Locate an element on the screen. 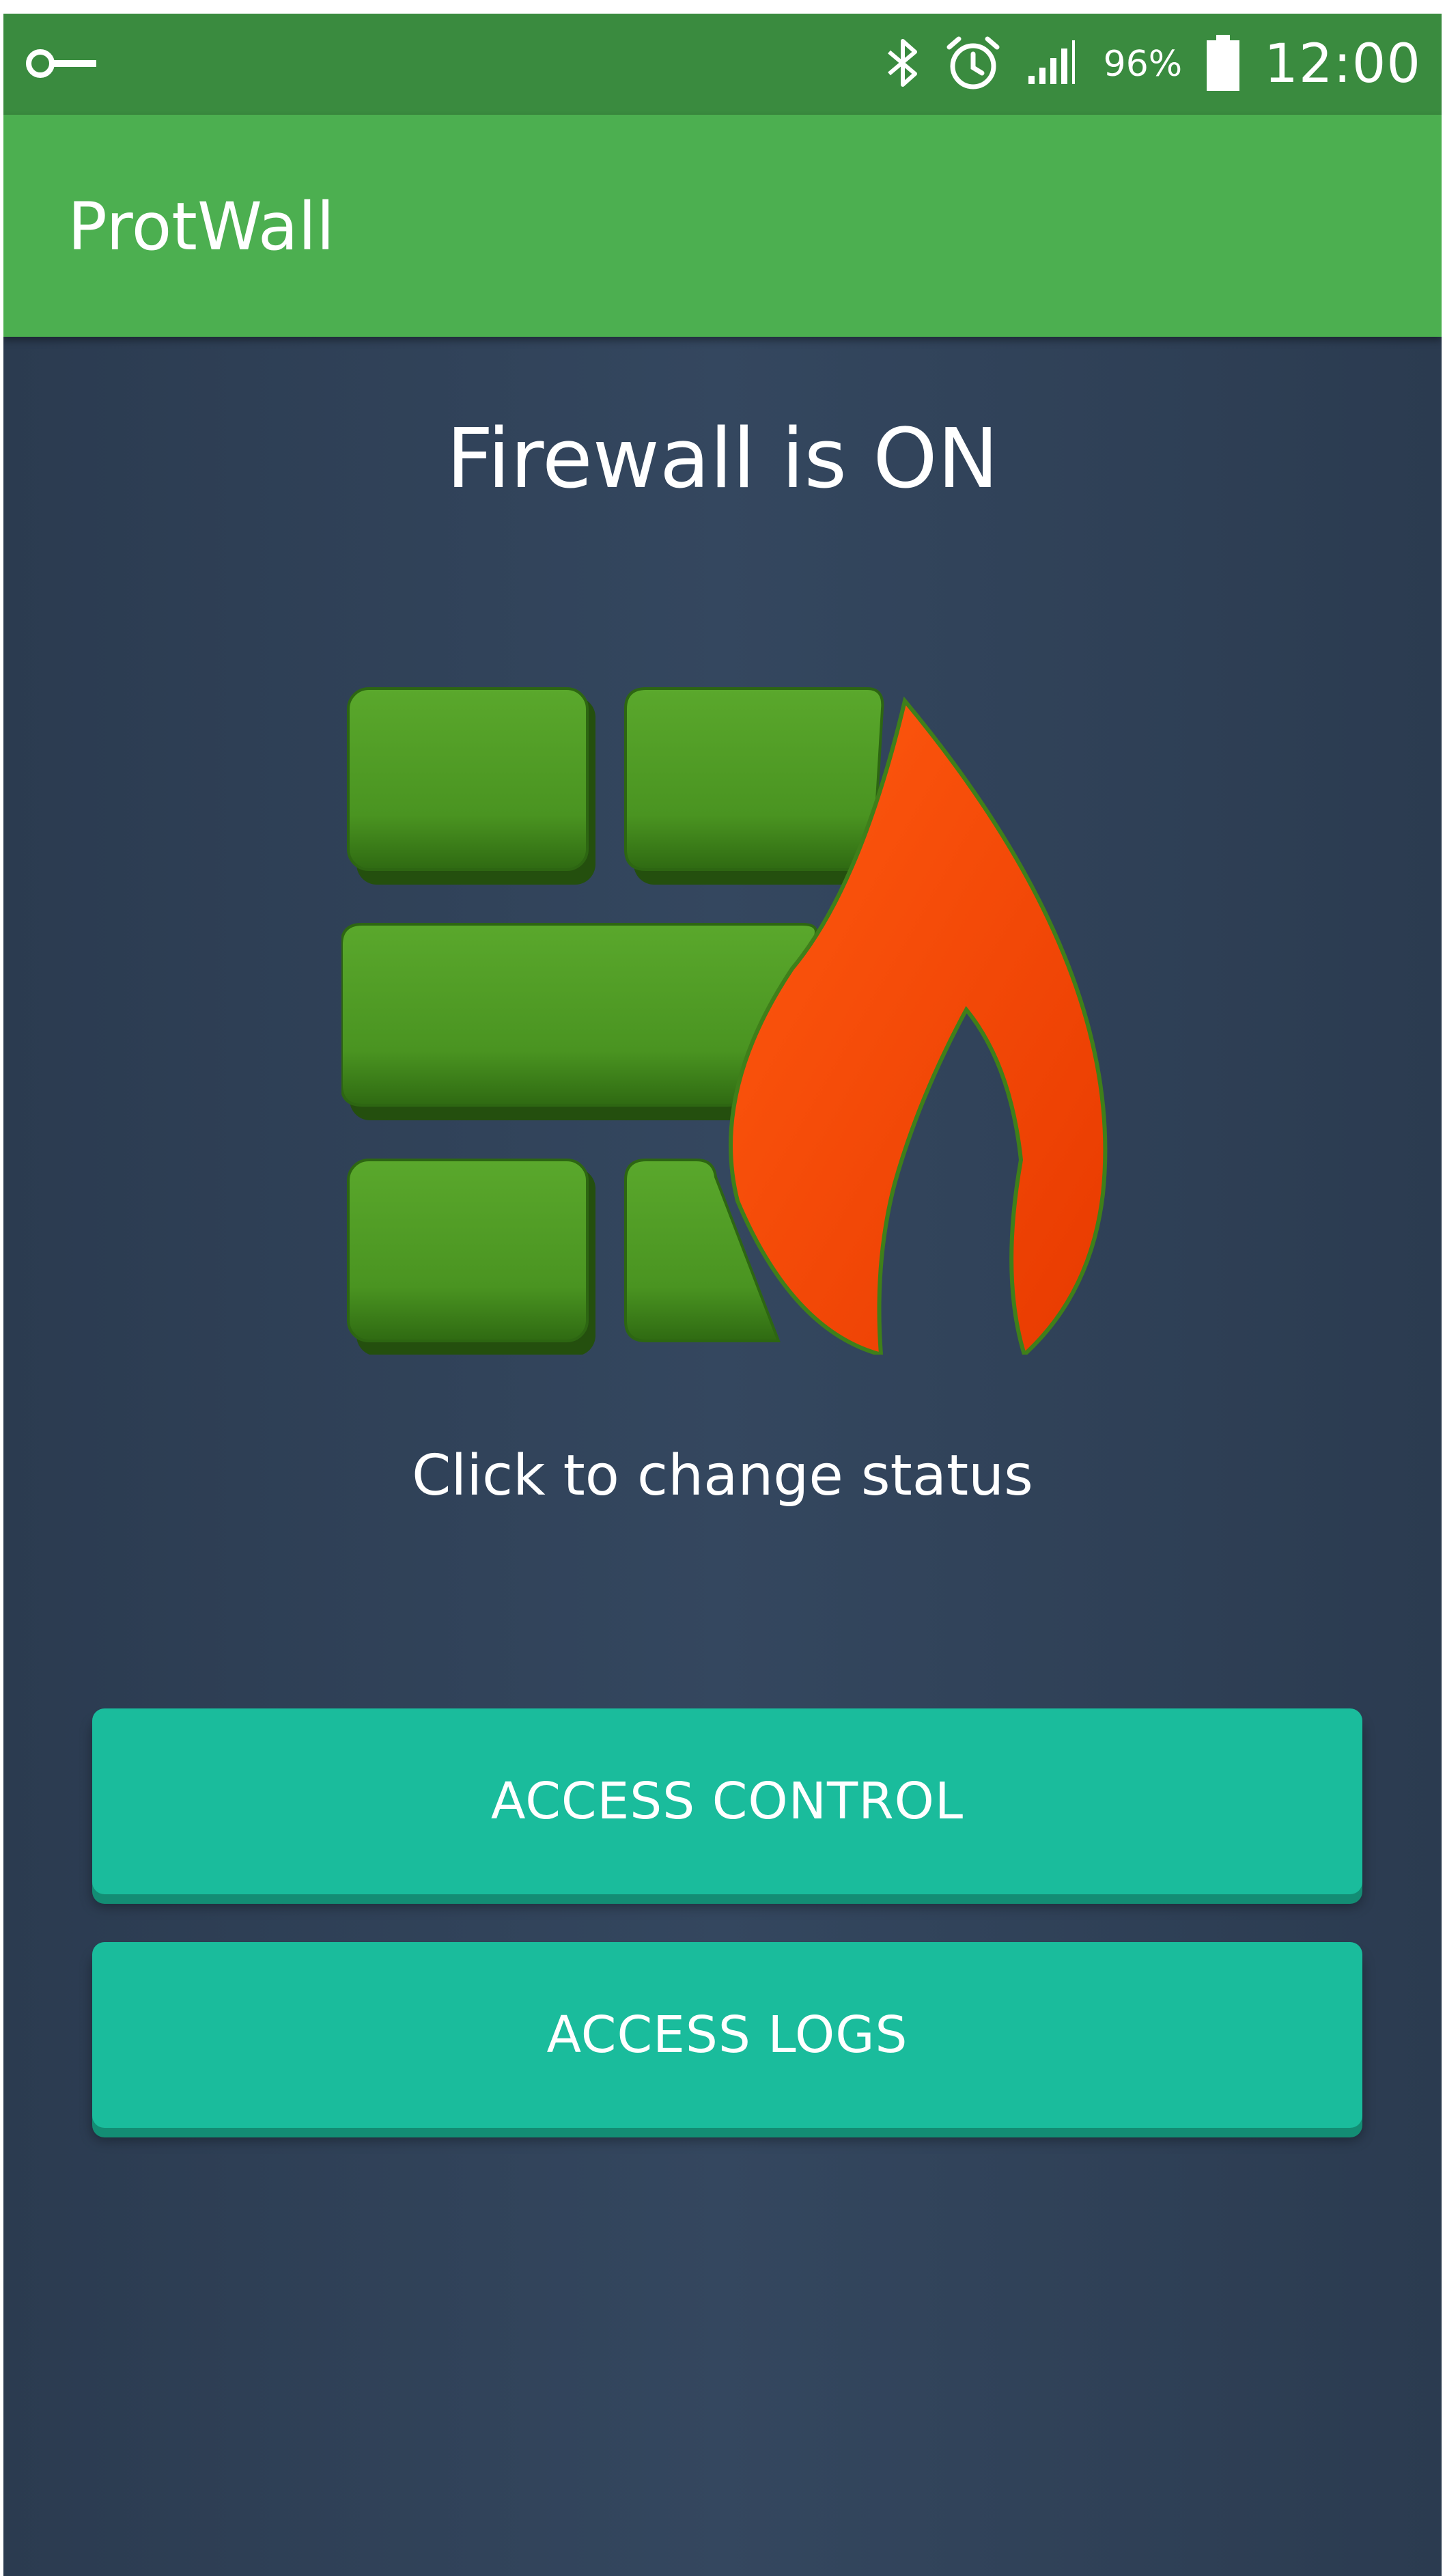 This screenshot has width=1445, height=2576. access-control-button: ACCESS CONTROL is located at coordinates (727, 1801).